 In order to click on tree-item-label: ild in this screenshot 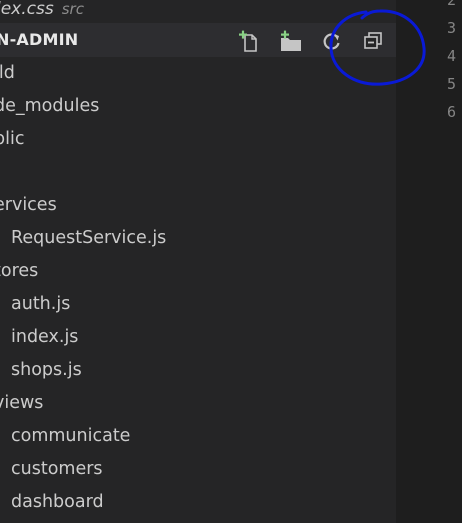, I will do `click(7, 73)`.